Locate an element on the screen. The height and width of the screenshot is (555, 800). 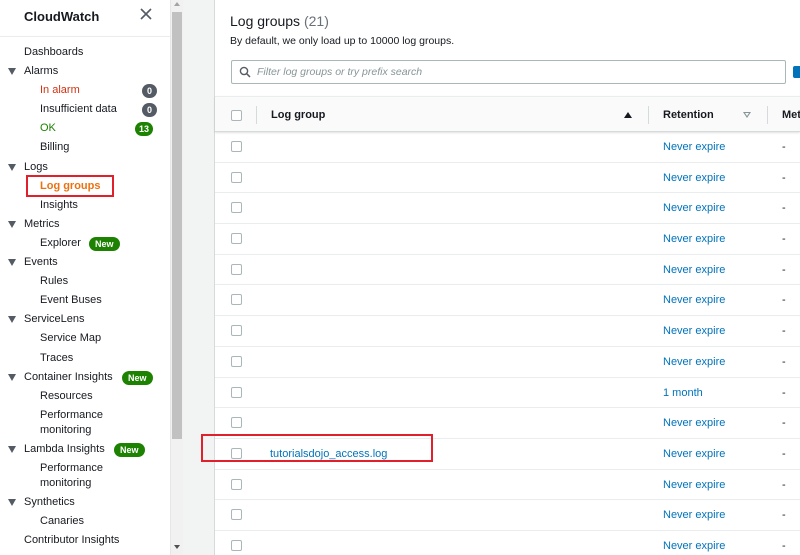
sidebar-item-explorer: Explorer New is located at coordinates (85, 243).